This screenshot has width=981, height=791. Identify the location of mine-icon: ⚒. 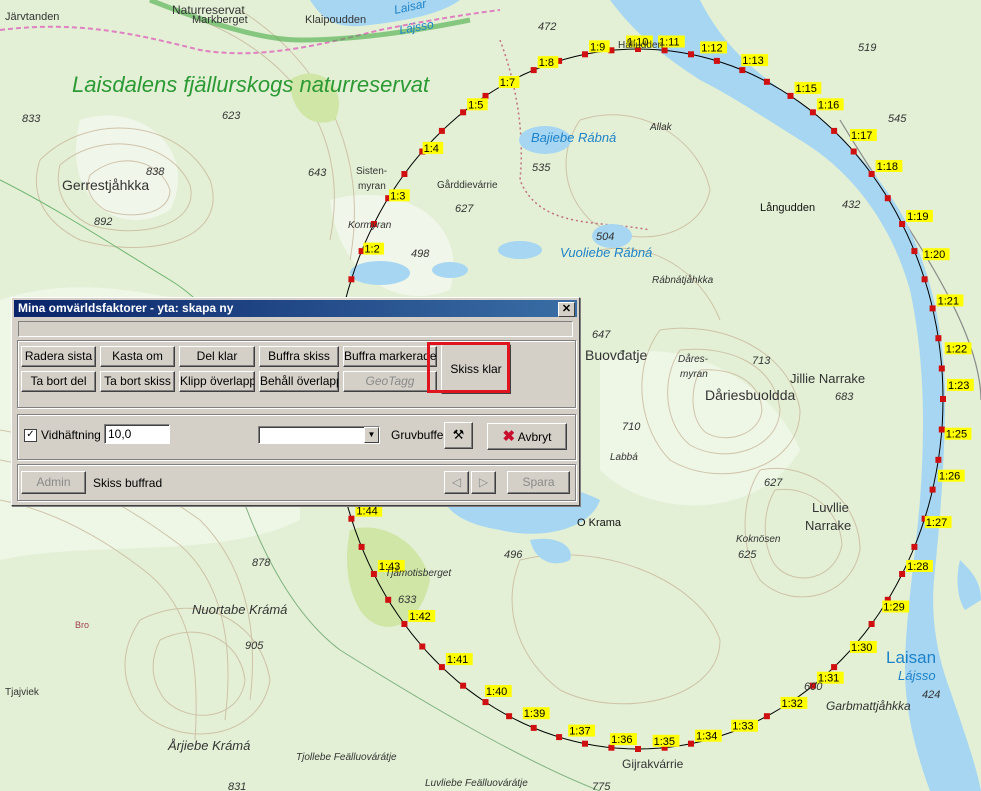
(458, 434).